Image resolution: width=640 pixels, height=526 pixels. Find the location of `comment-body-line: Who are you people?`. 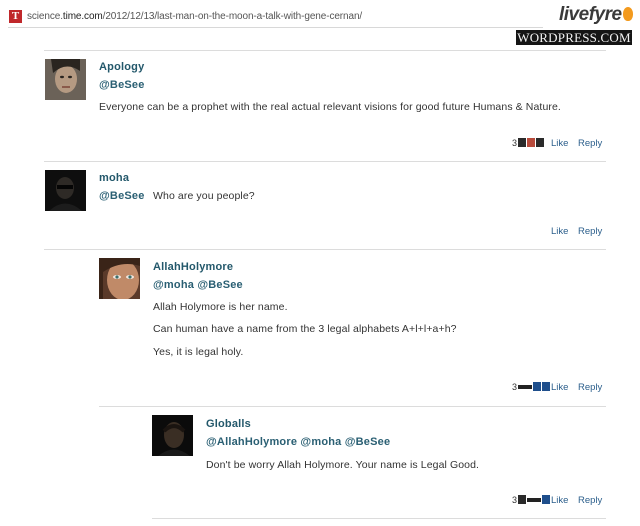

comment-body-line: Who are you people? is located at coordinates (204, 196).